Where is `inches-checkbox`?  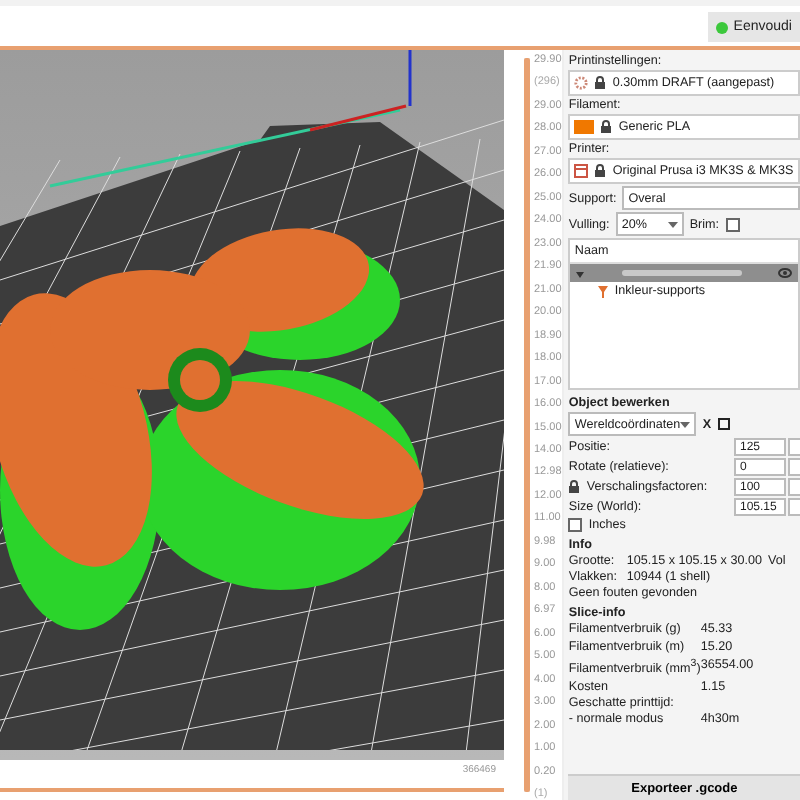 inches-checkbox is located at coordinates (575, 525).